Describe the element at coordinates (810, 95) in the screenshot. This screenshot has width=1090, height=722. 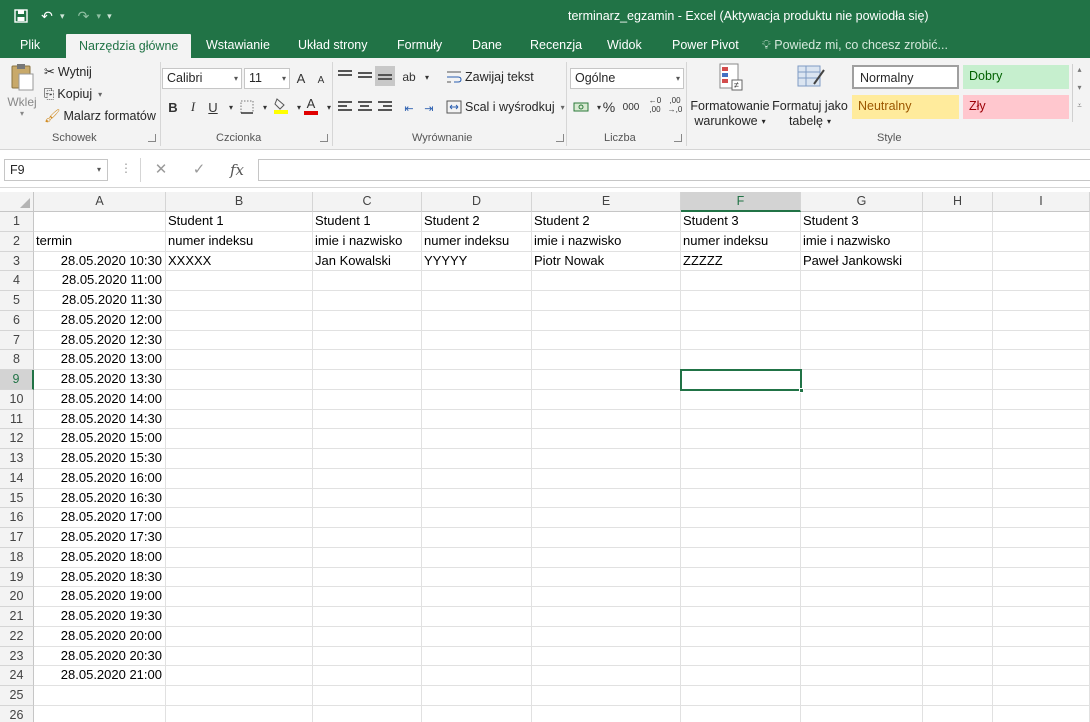
I see `format-as-table-button: Formatuj jako tabelę ▾` at that location.